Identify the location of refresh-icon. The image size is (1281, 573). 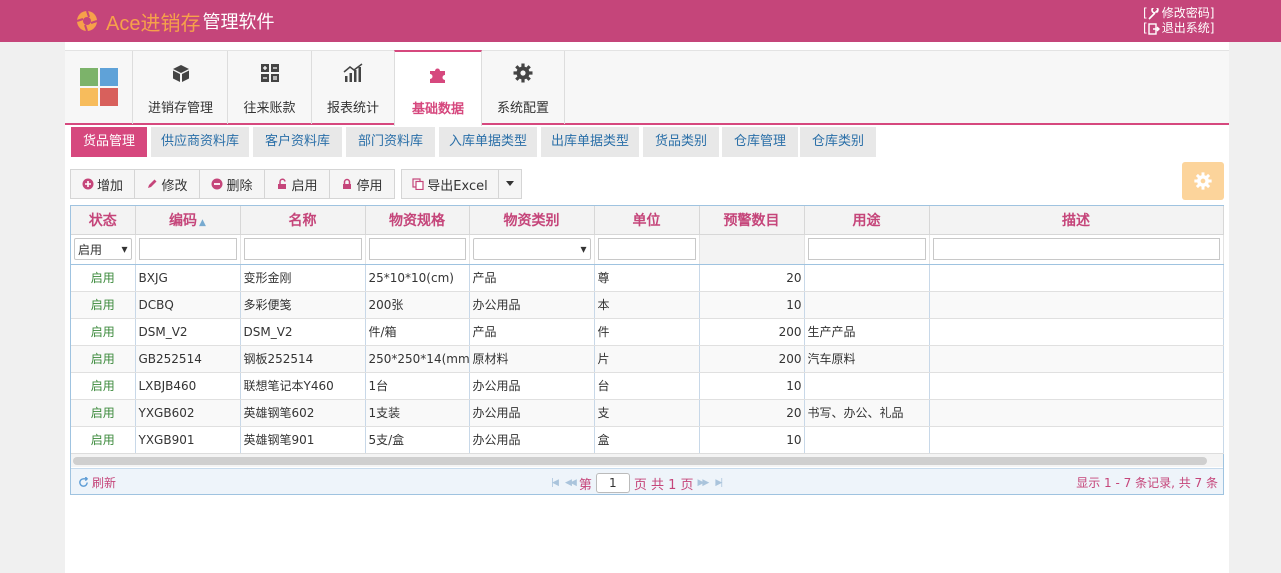
(84, 482).